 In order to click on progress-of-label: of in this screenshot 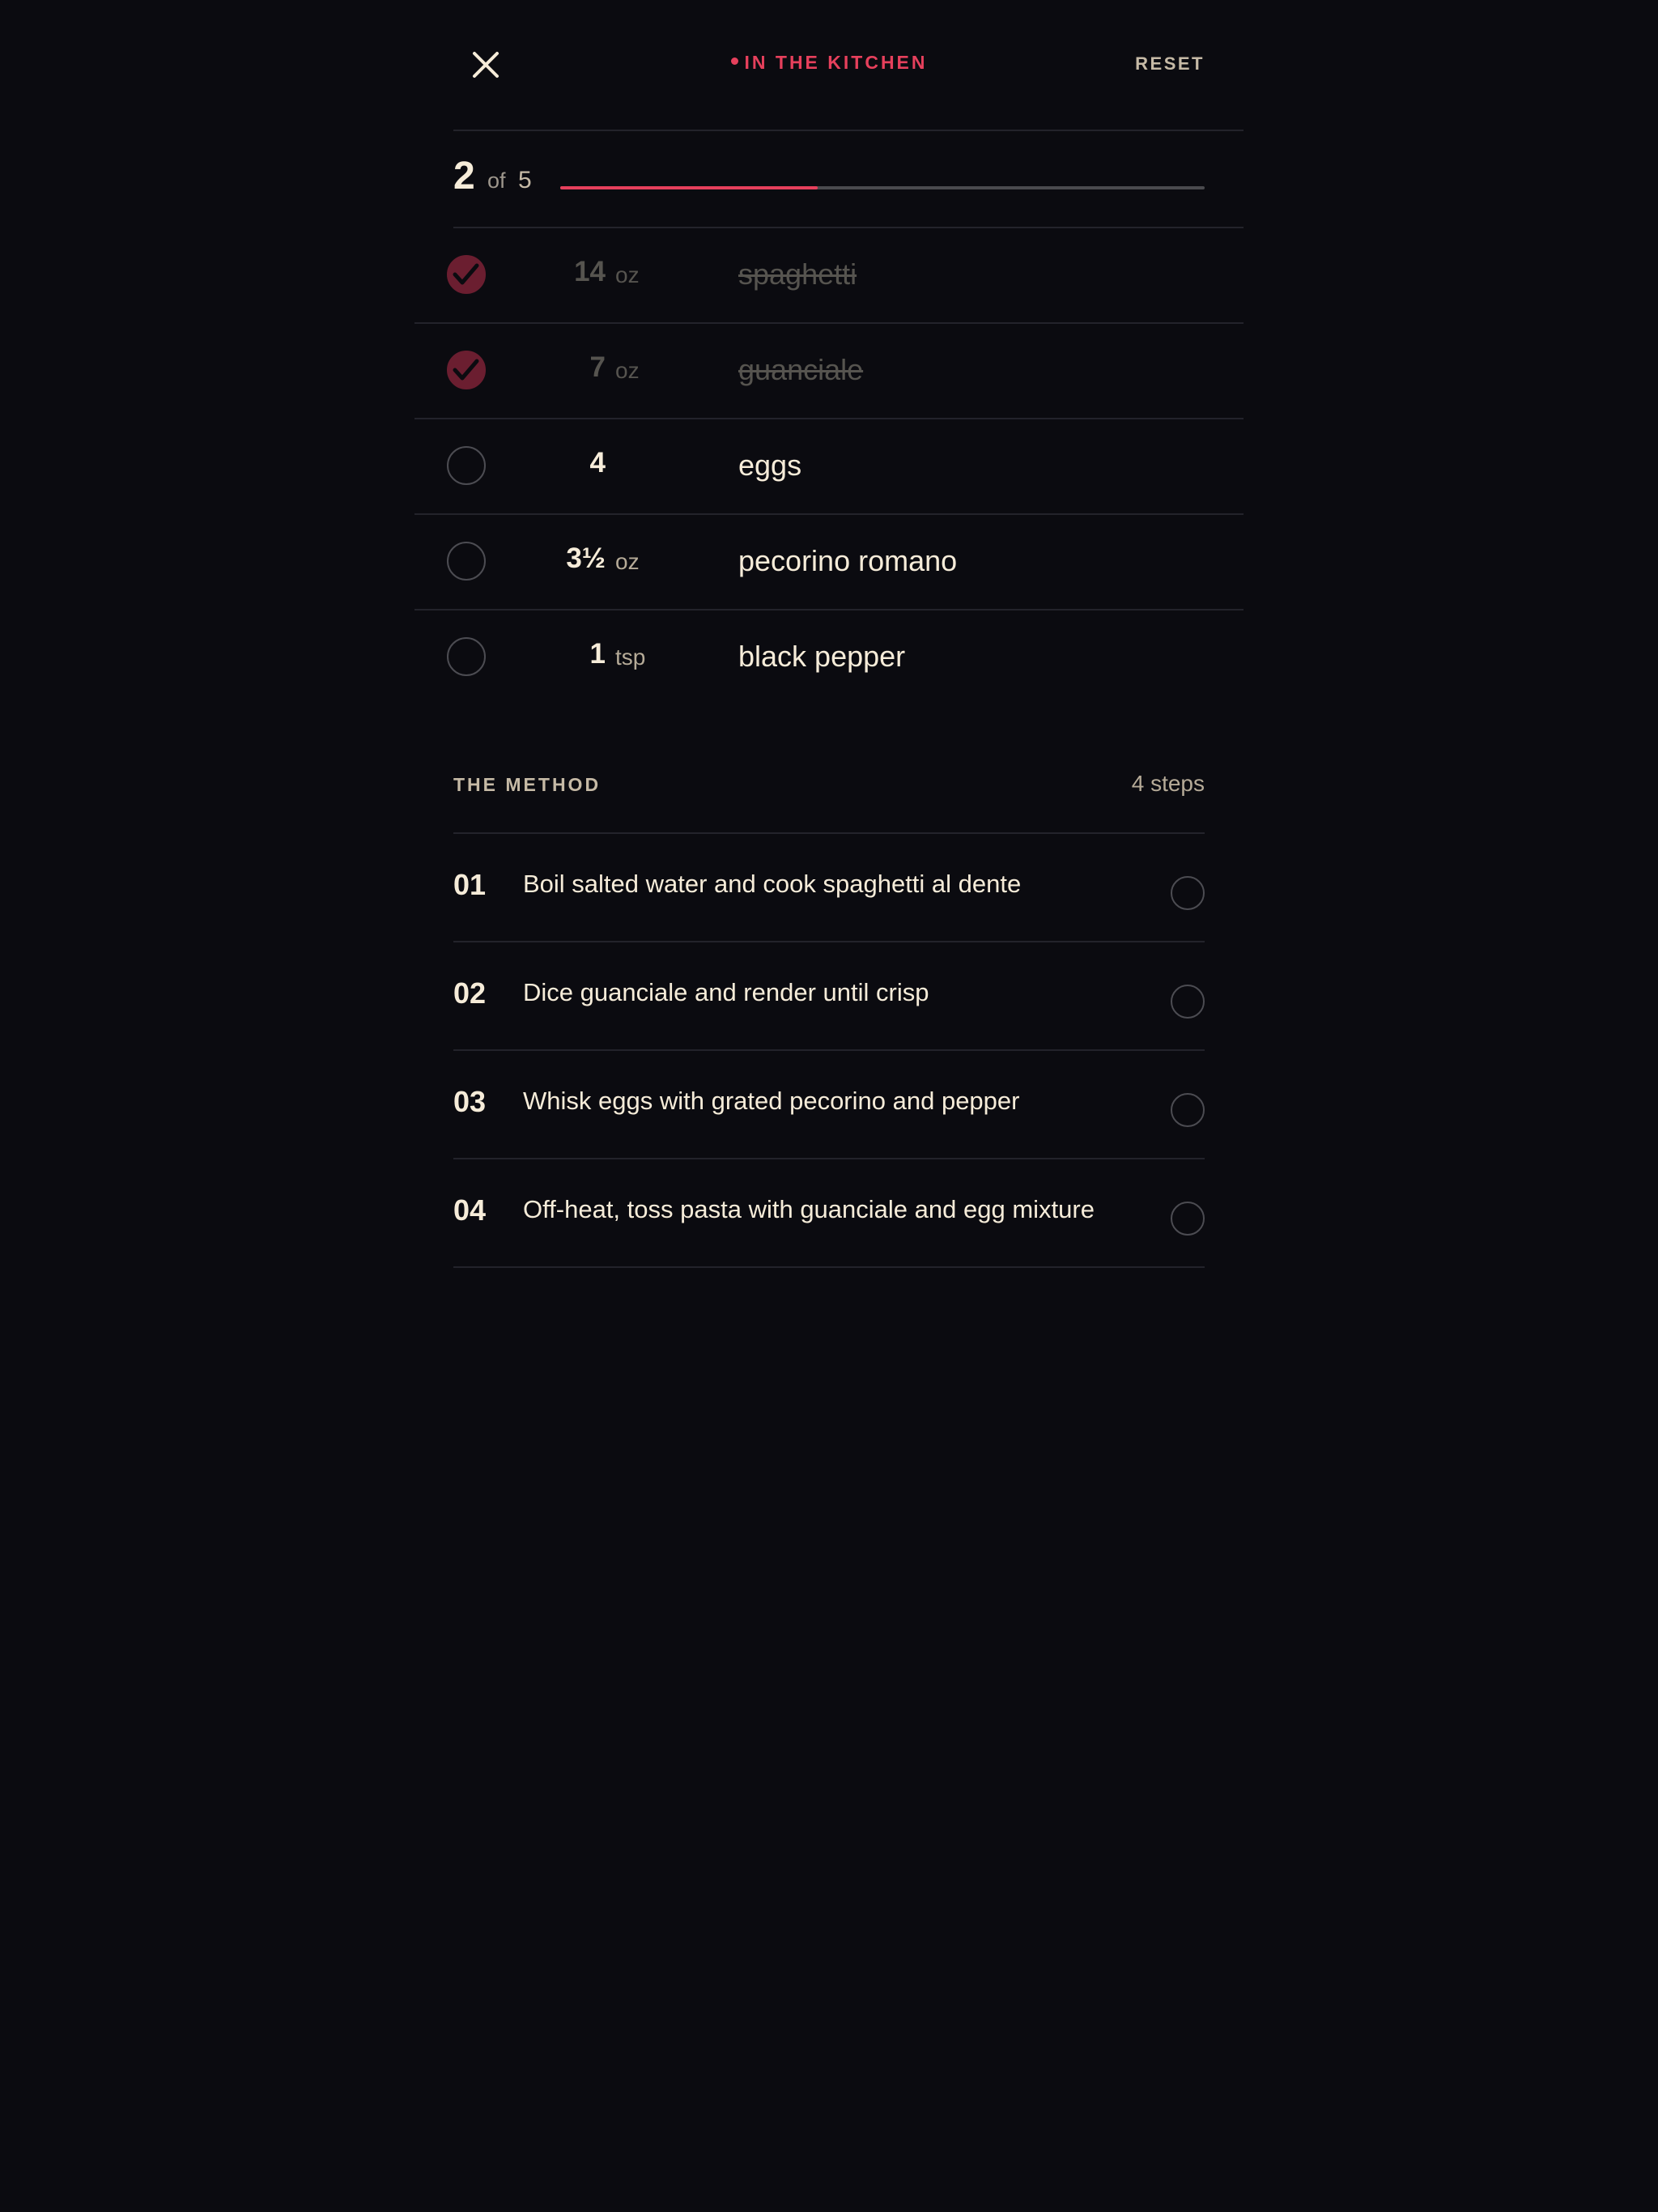, I will do `click(496, 181)`.